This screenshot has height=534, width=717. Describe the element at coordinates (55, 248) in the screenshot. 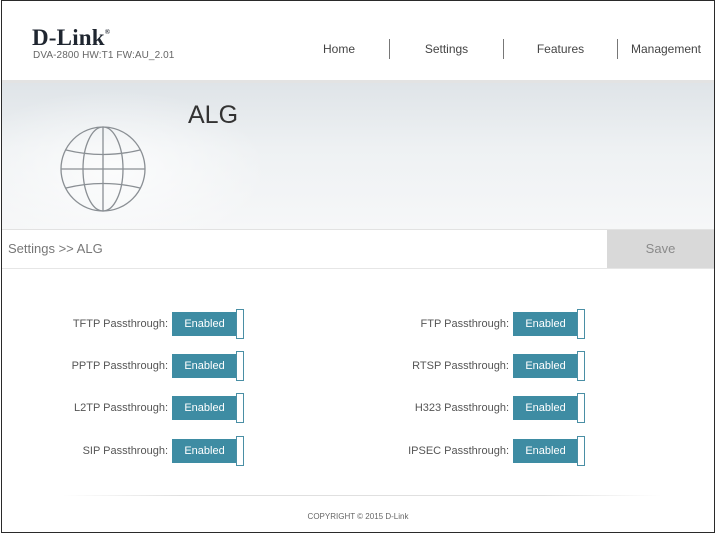

I see `breadcrumb: Settings >> ALG` at that location.